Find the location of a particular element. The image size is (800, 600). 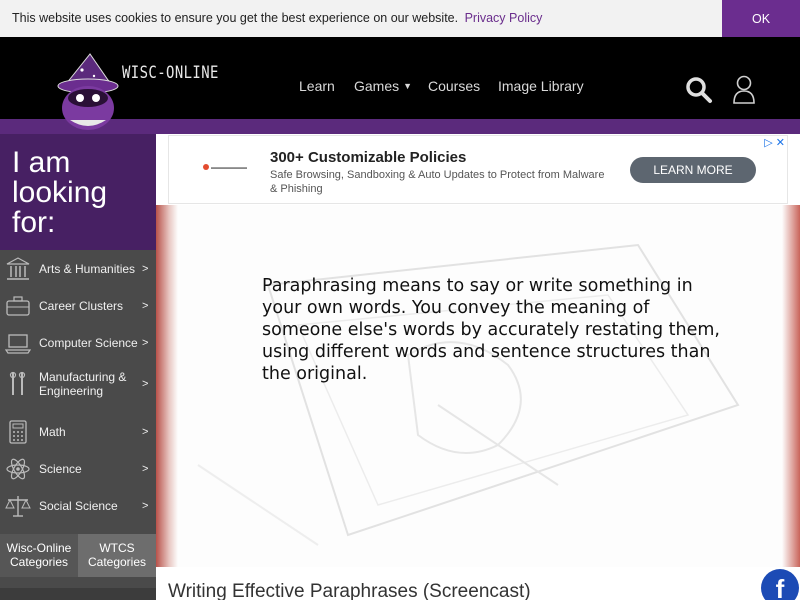

briefcase-icon is located at coordinates (18, 305).